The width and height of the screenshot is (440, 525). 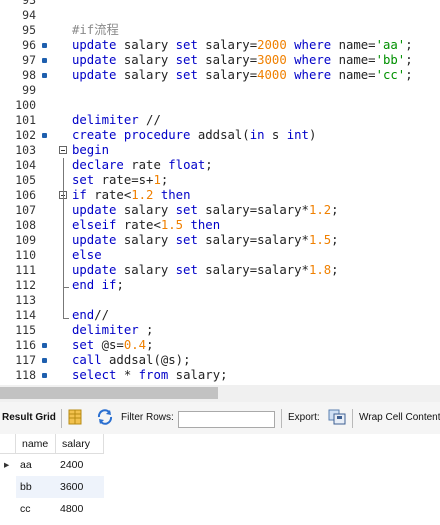 I want to click on code-token: if, so click(x=109, y=285).